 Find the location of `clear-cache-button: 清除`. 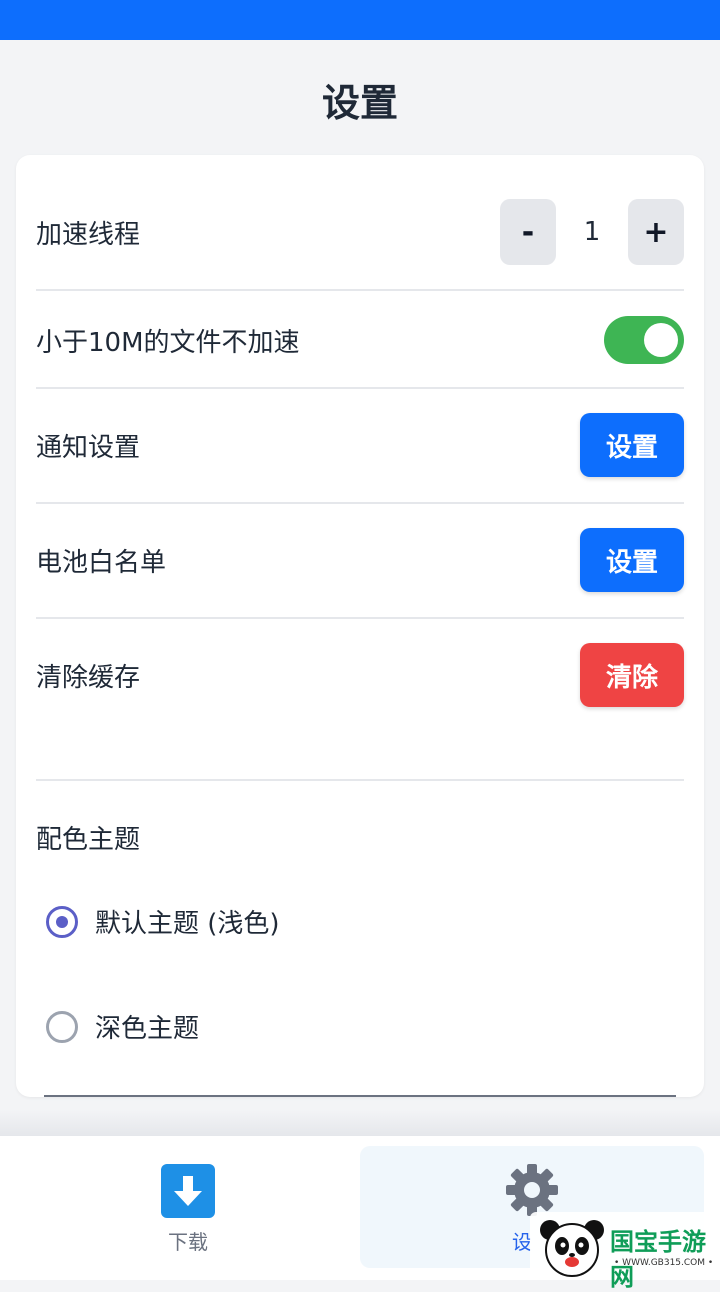

clear-cache-button: 清除 is located at coordinates (632, 675).